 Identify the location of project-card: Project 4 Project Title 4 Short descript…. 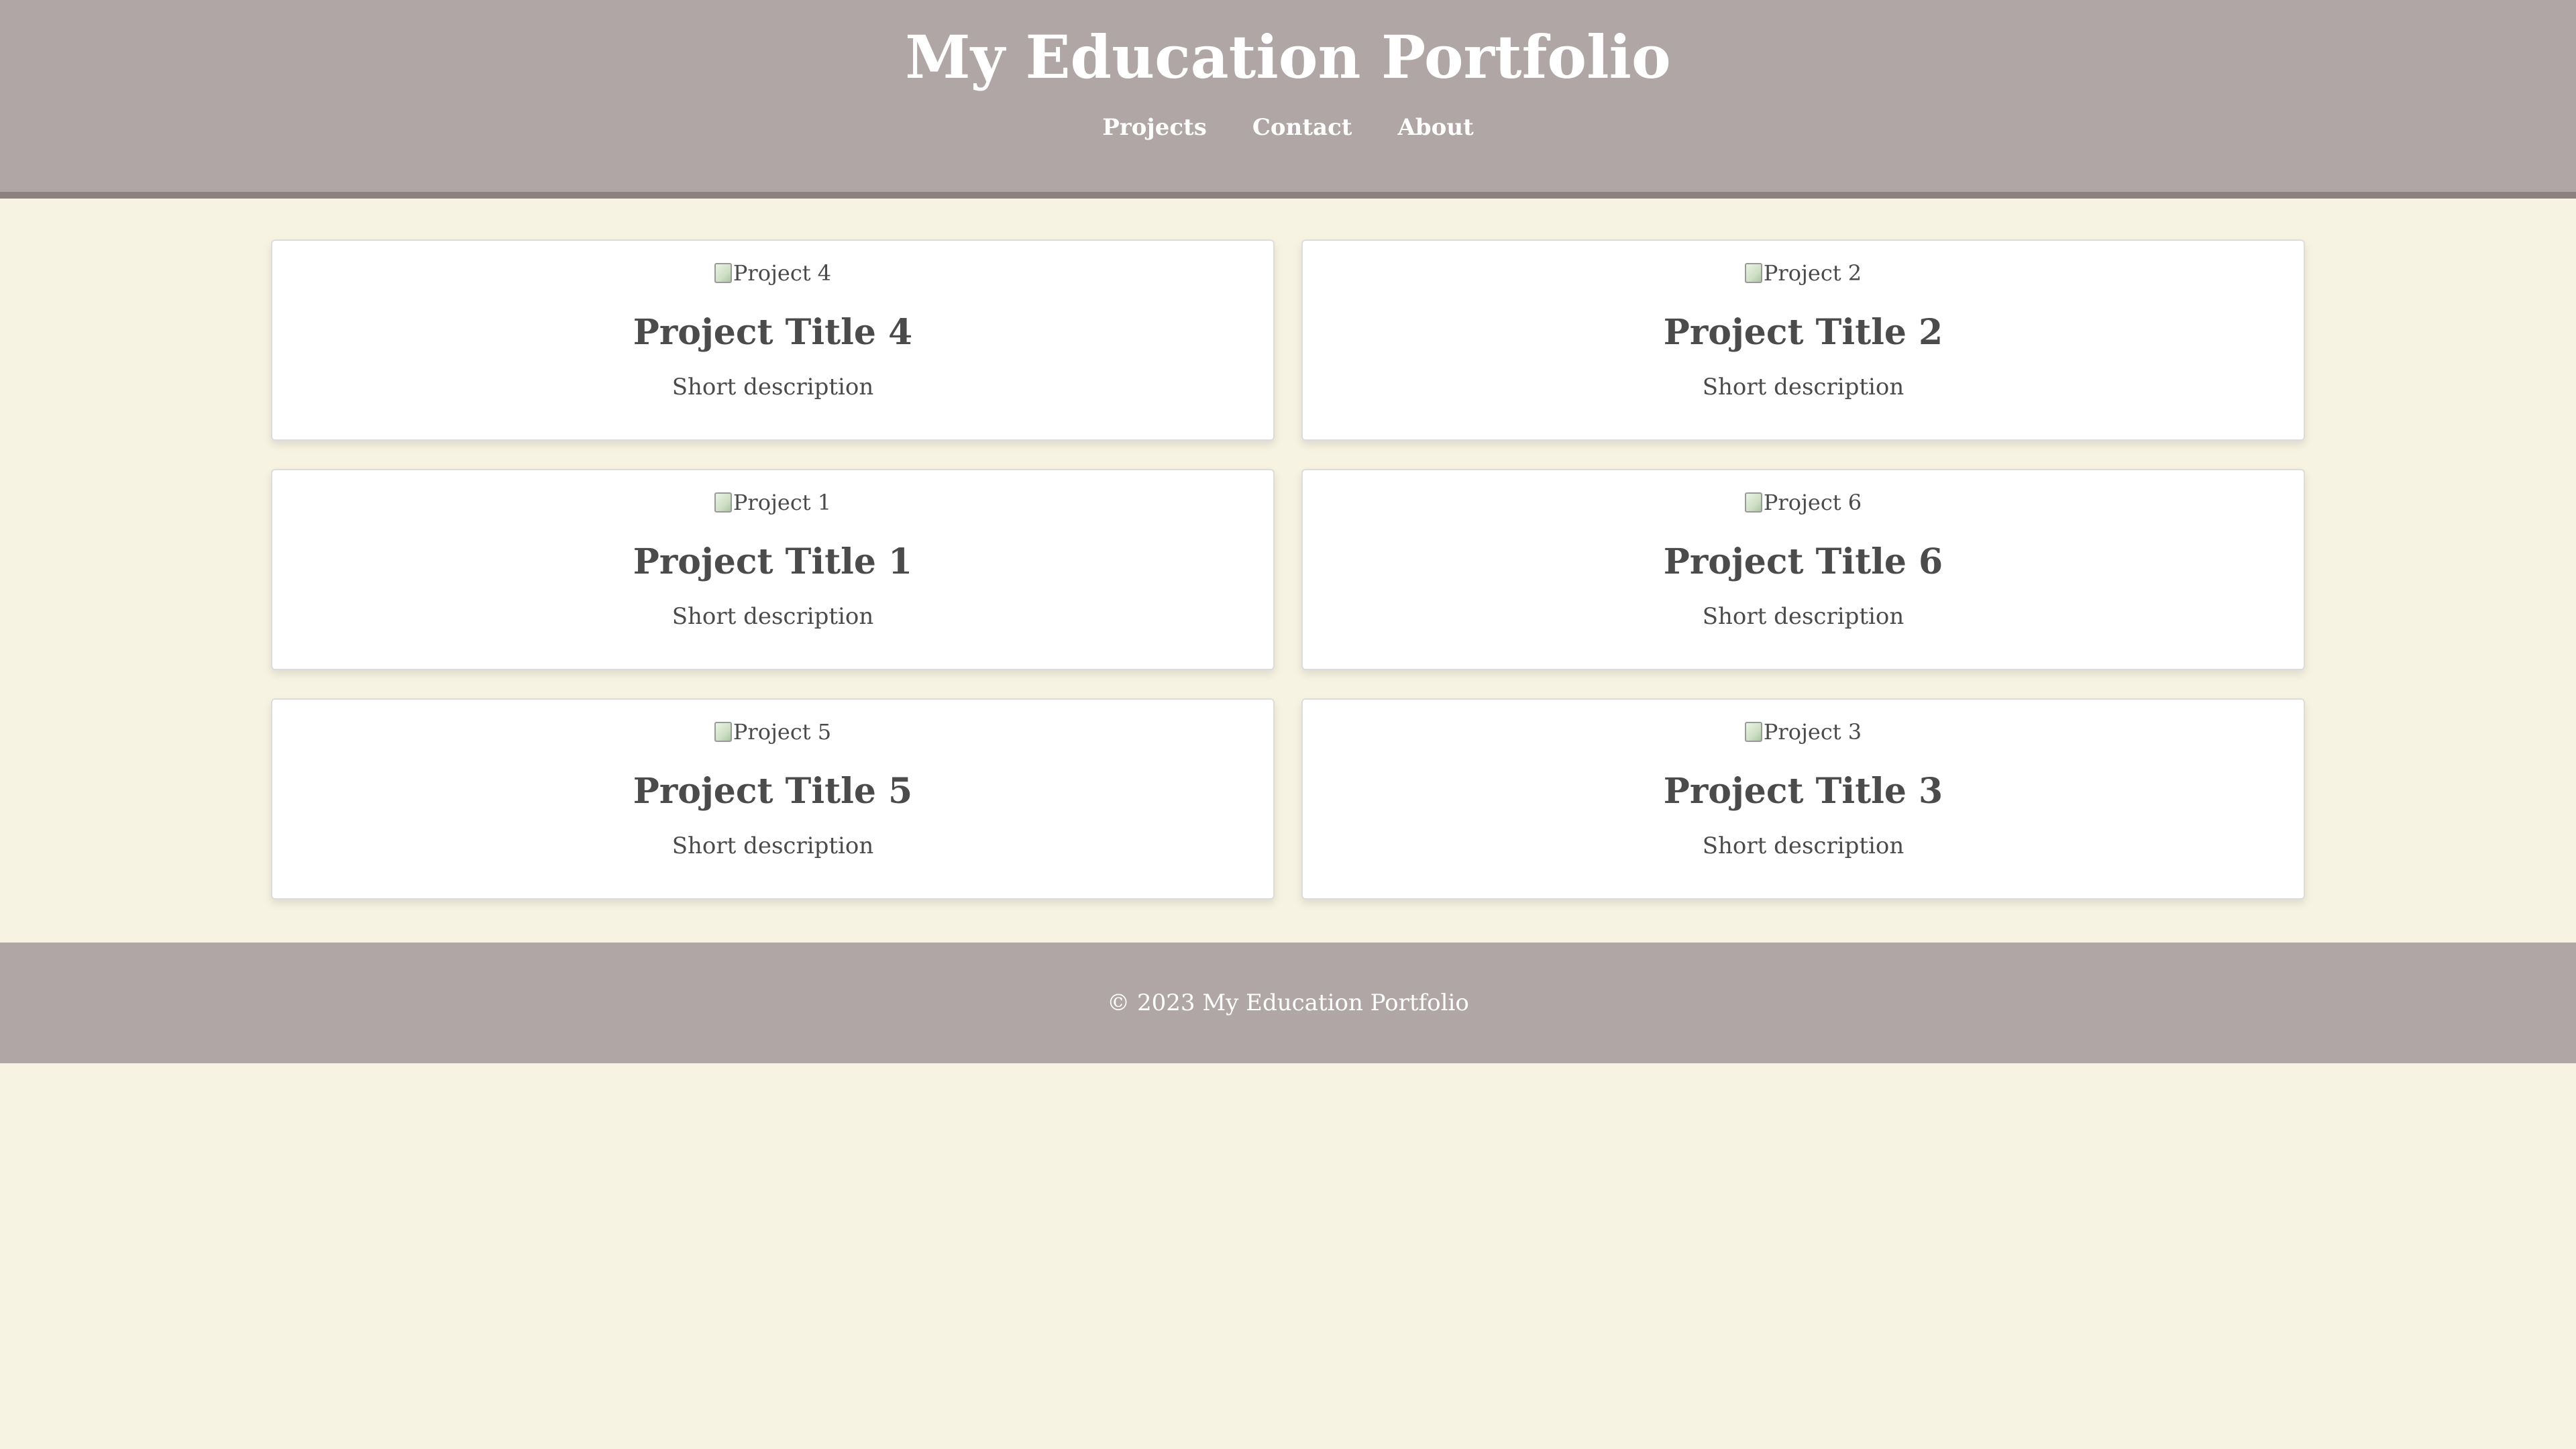
(773, 340).